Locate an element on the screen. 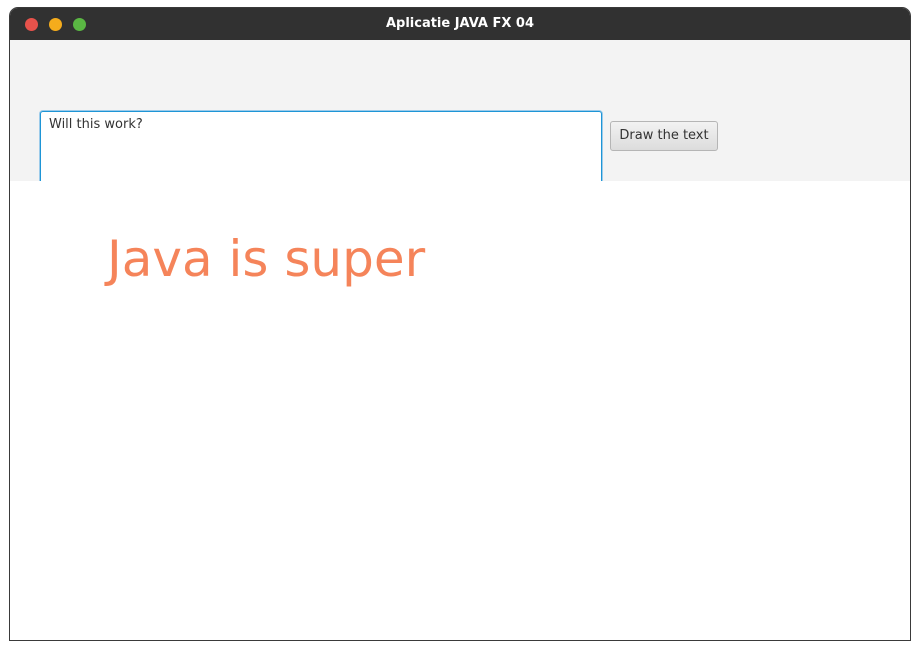 This screenshot has width=920, height=650. window-title: Aplicatie JAVA FX 04 is located at coordinates (460, 23).